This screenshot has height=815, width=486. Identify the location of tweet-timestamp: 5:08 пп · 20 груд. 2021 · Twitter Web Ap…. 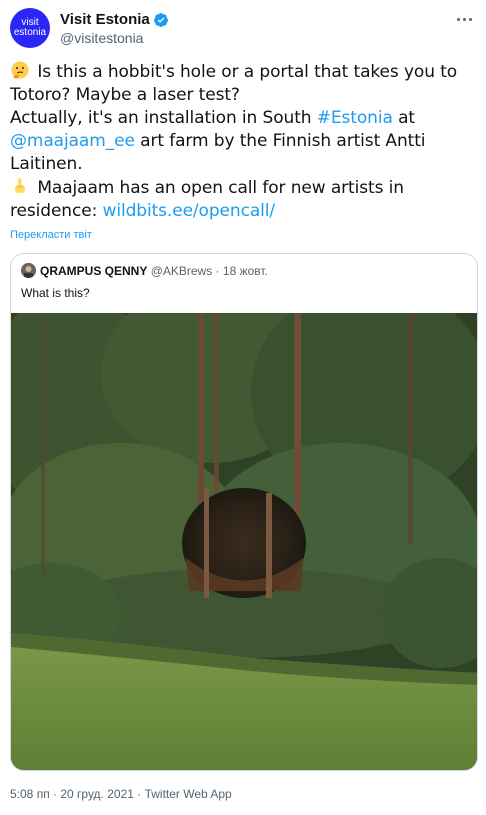
(121, 794).